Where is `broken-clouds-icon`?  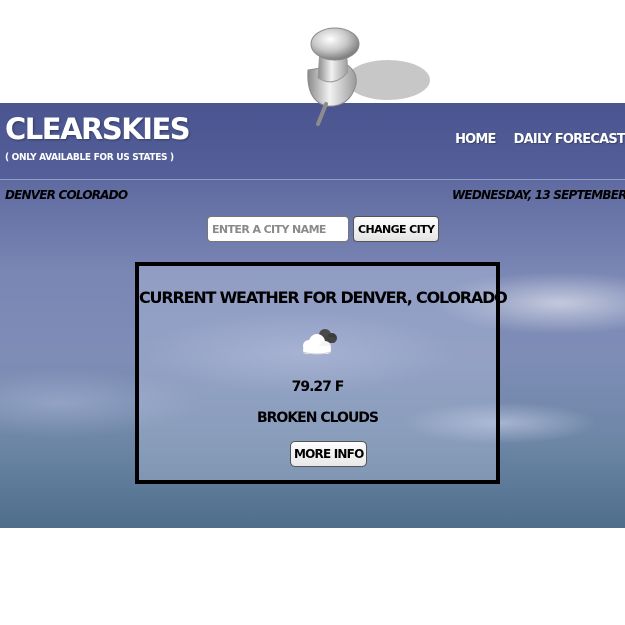
broken-clouds-icon is located at coordinates (319, 342).